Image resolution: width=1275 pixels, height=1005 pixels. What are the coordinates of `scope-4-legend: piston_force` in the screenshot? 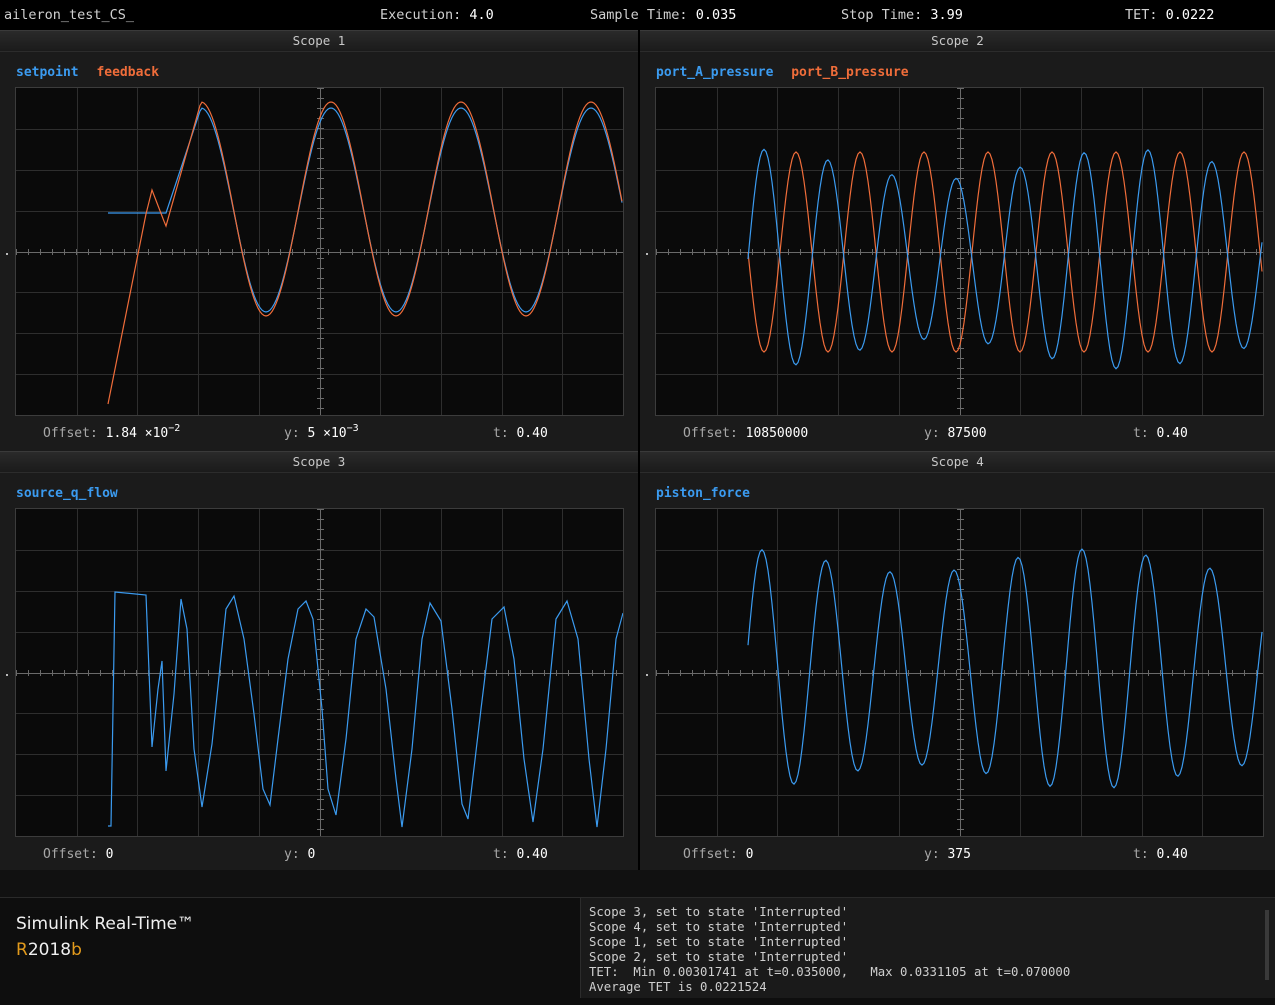 It's located at (708, 493).